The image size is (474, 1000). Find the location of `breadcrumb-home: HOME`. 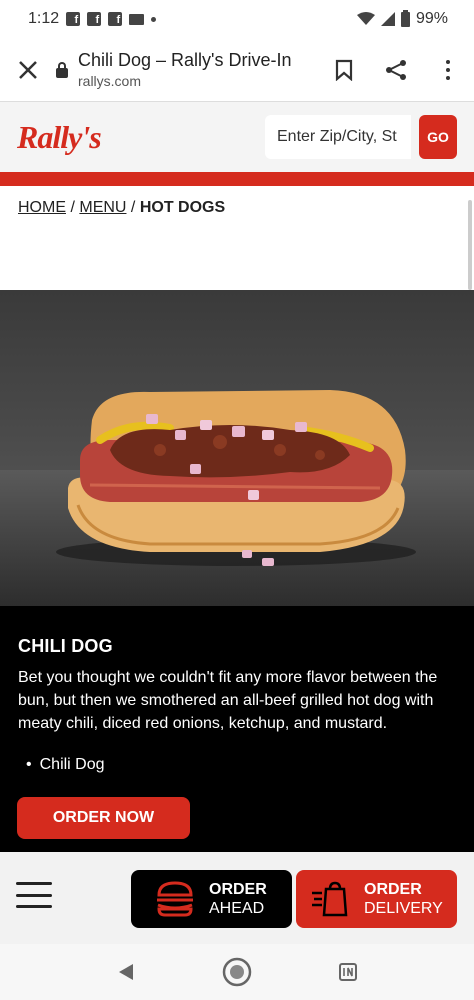

breadcrumb-home: HOME is located at coordinates (42, 207).